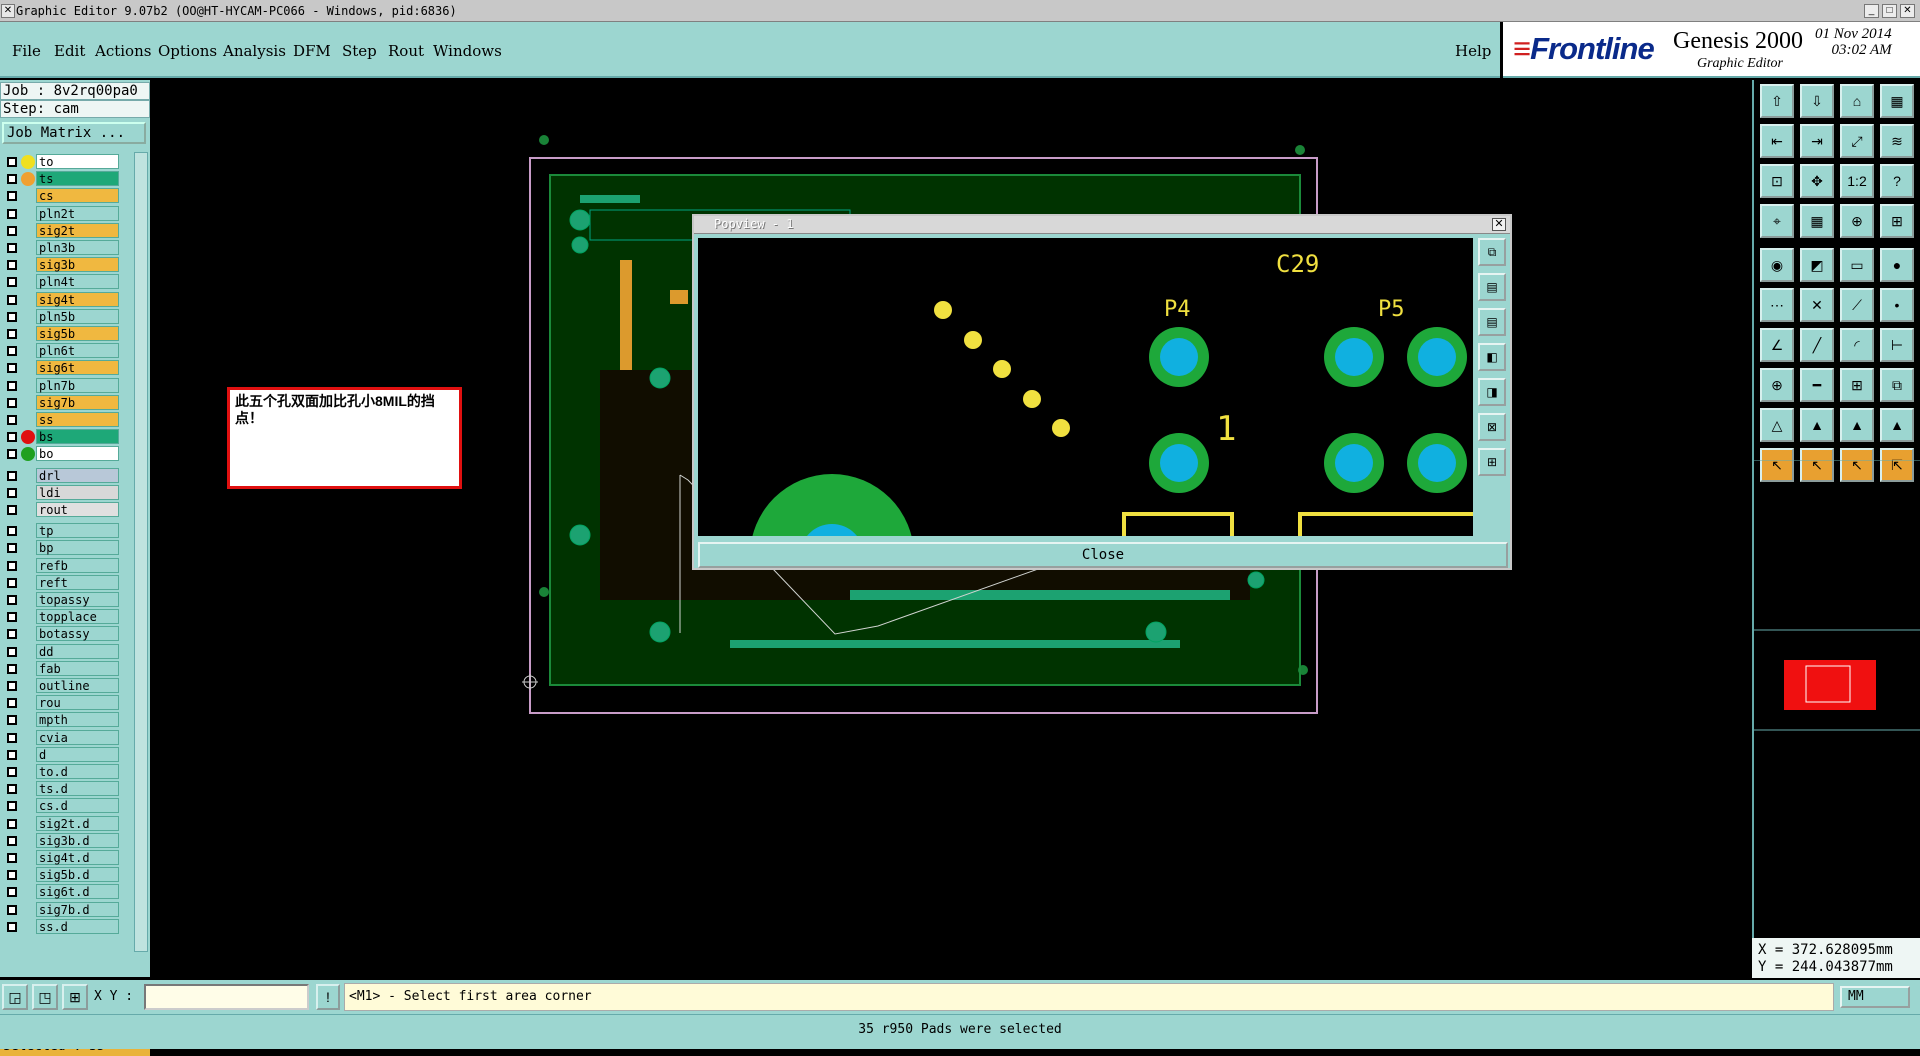  I want to click on layer-name: rou, so click(77, 703).